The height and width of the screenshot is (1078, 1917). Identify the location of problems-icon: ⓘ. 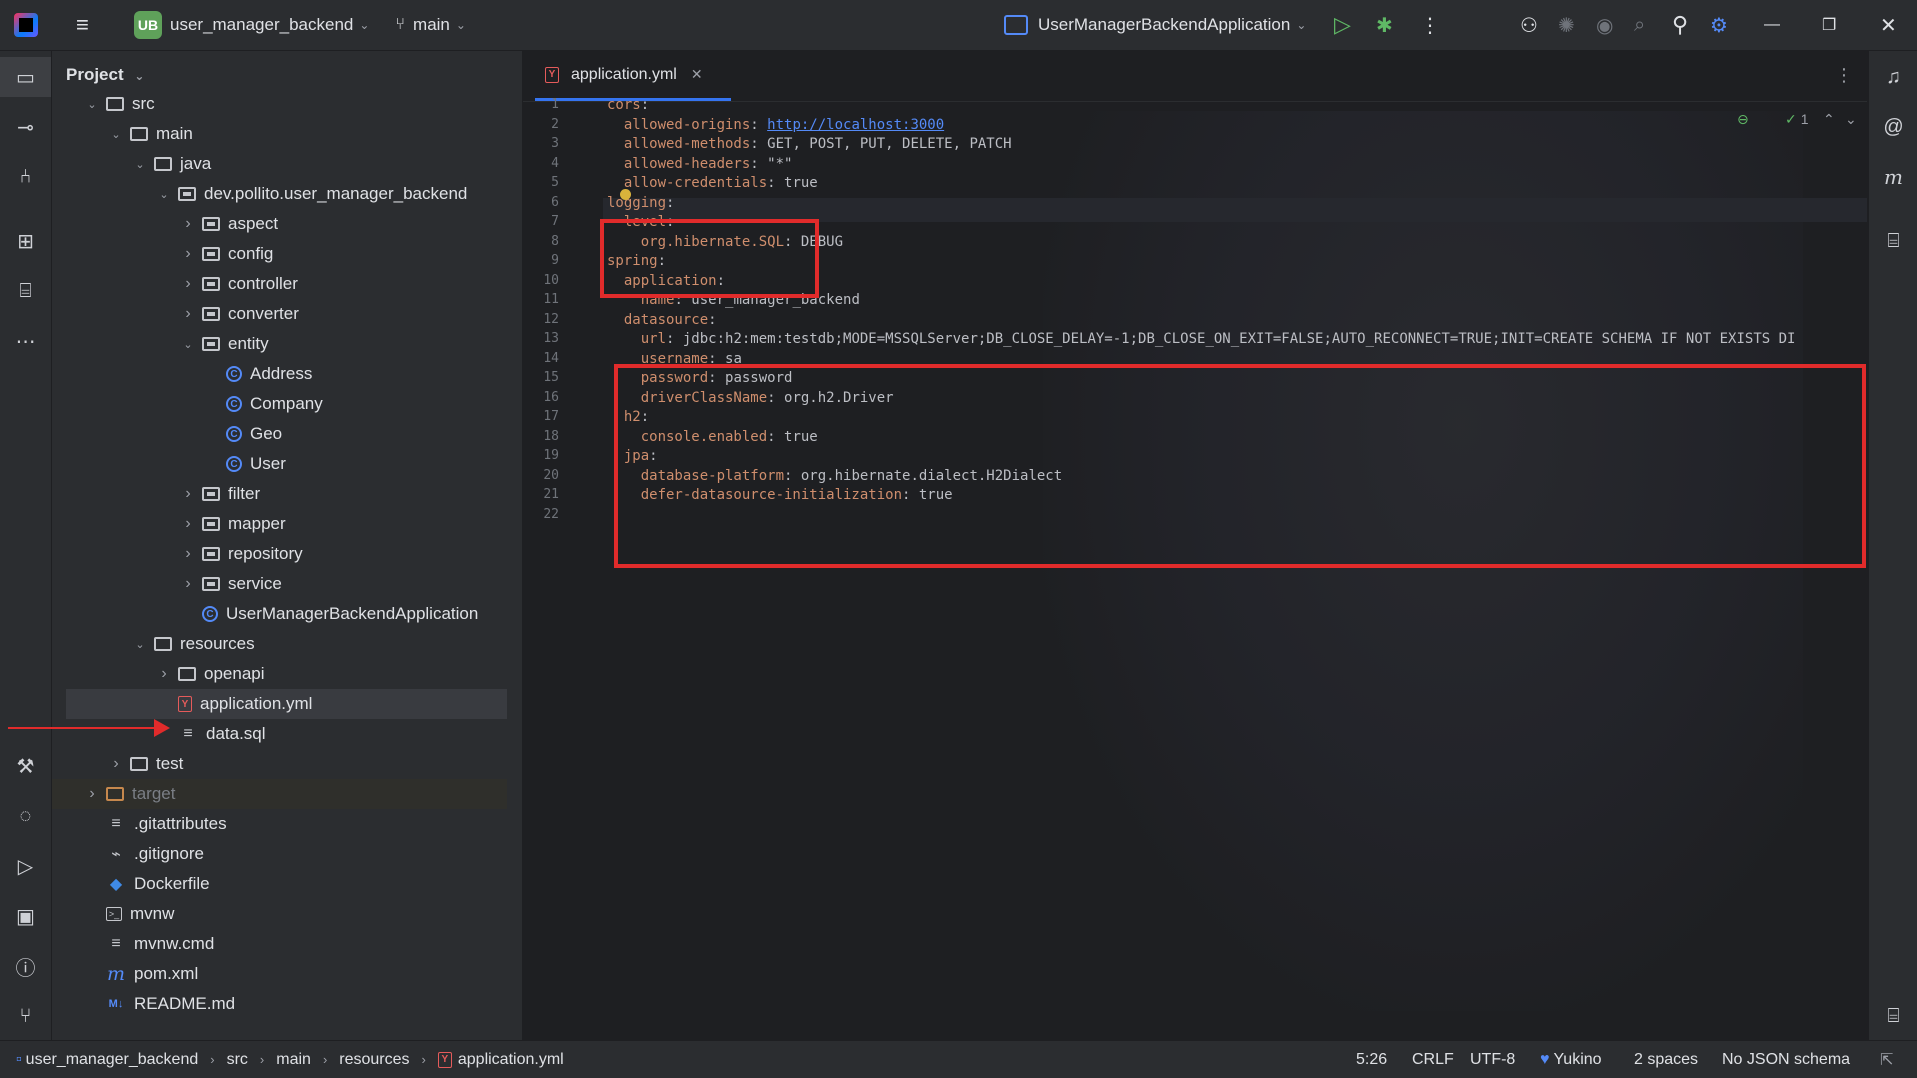
(25, 966).